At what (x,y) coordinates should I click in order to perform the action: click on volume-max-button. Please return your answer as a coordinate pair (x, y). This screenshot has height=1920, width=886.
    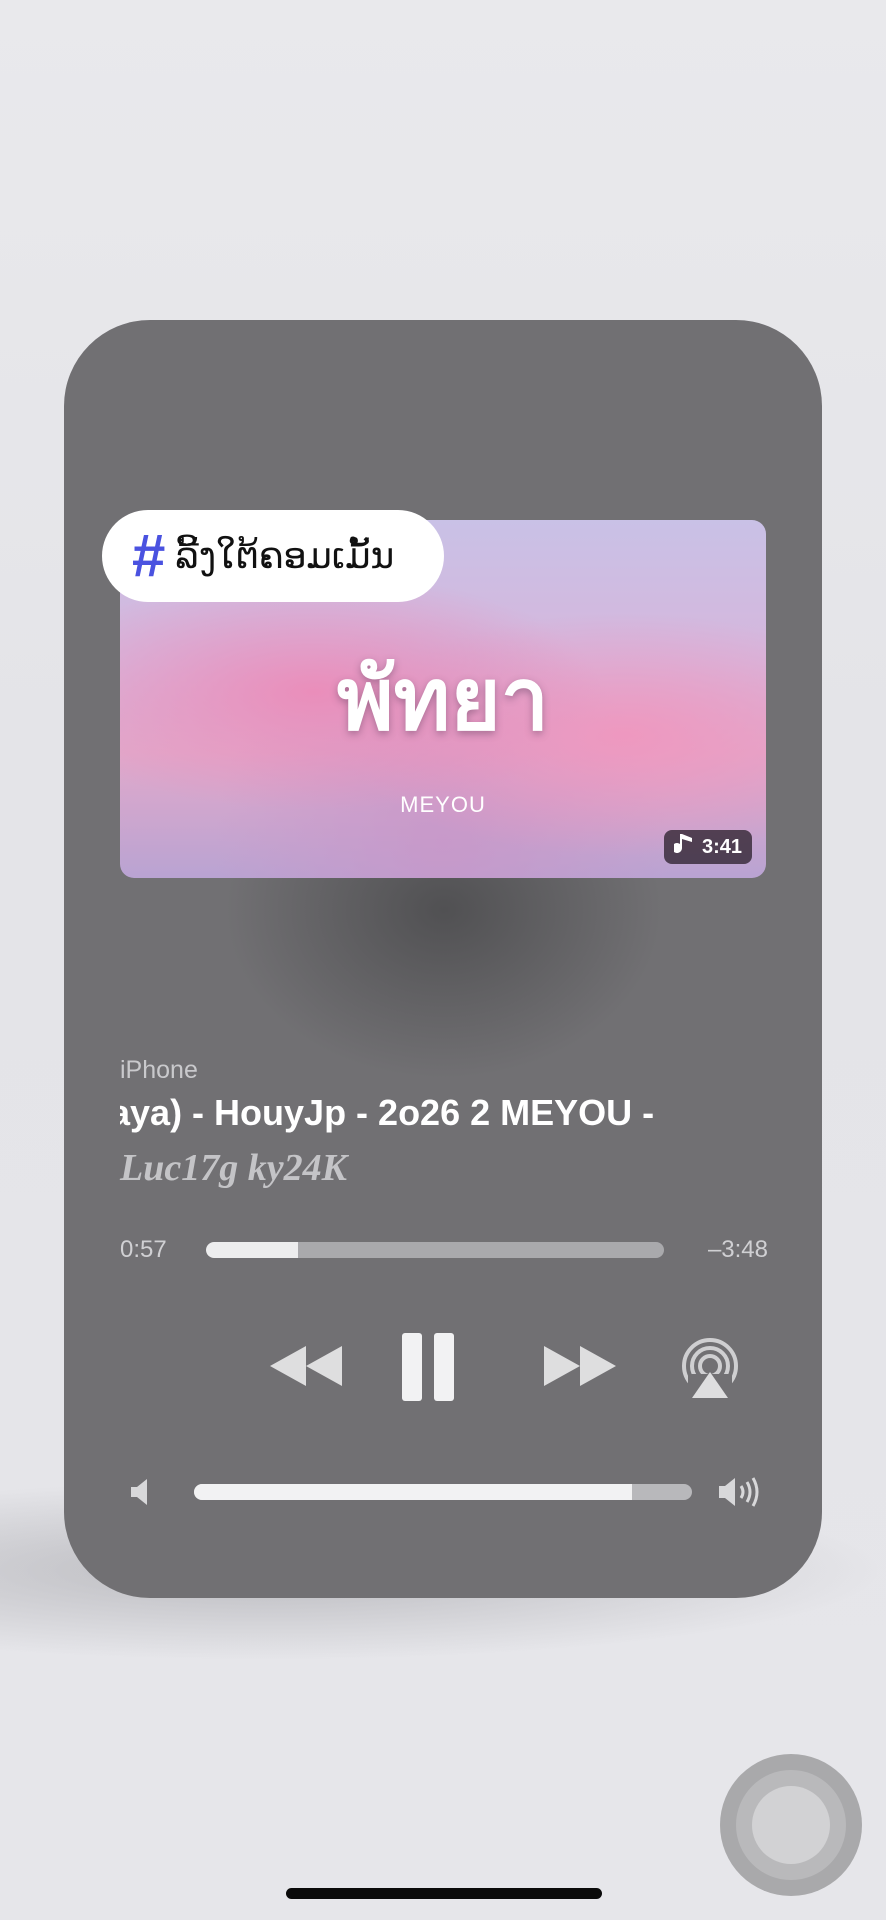
    Looking at the image, I should click on (740, 1492).